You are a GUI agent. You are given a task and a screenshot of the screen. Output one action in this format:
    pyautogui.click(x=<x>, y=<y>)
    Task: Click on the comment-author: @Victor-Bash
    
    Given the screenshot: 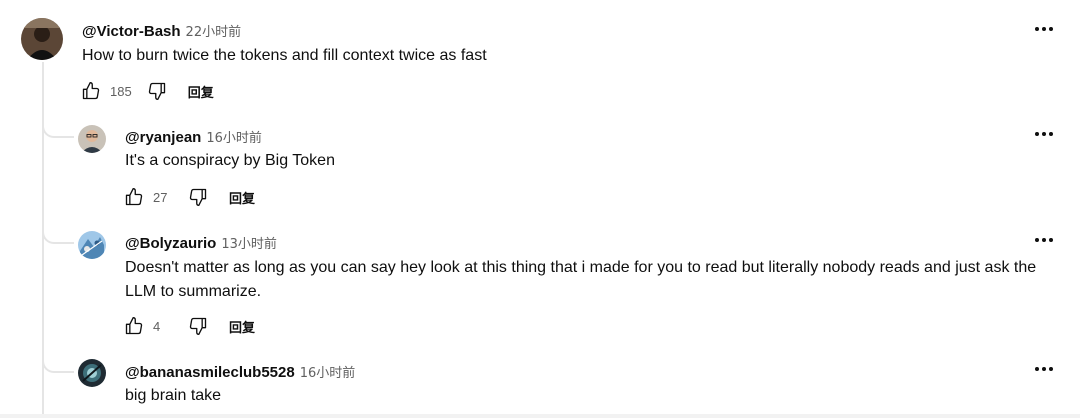 What is the action you would take?
    pyautogui.click(x=131, y=31)
    